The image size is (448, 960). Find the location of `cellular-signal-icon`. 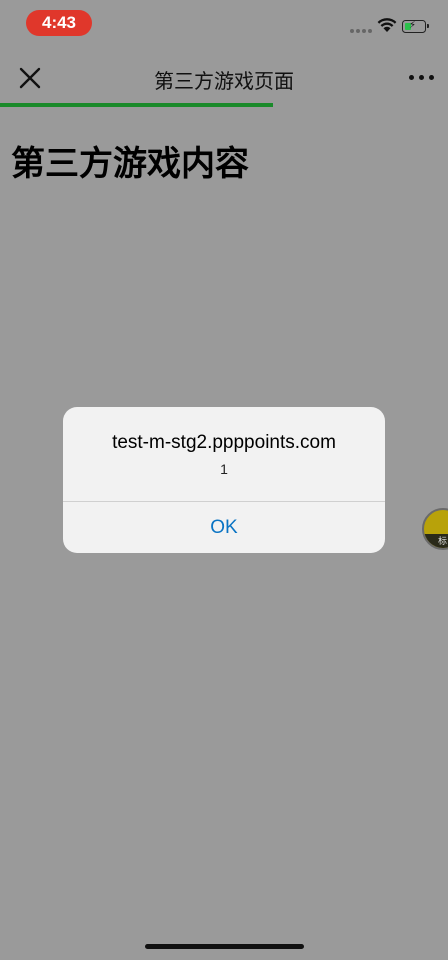

cellular-signal-icon is located at coordinates (361, 31).